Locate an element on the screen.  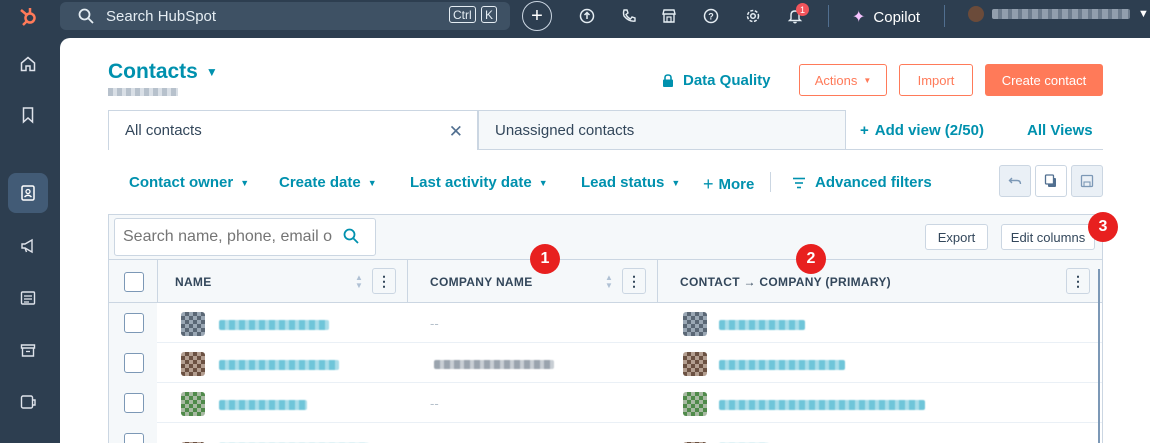
close-icon: ✕ is located at coordinates (456, 132).